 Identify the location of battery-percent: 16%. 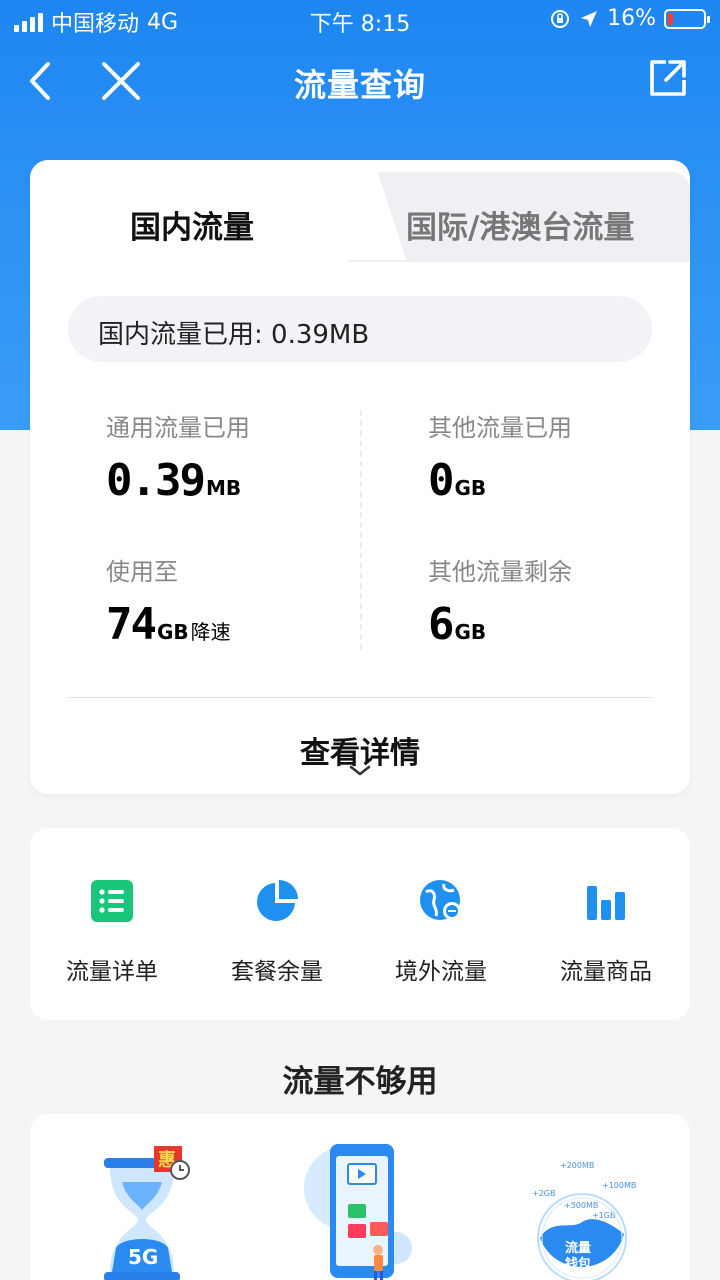
(631, 18).